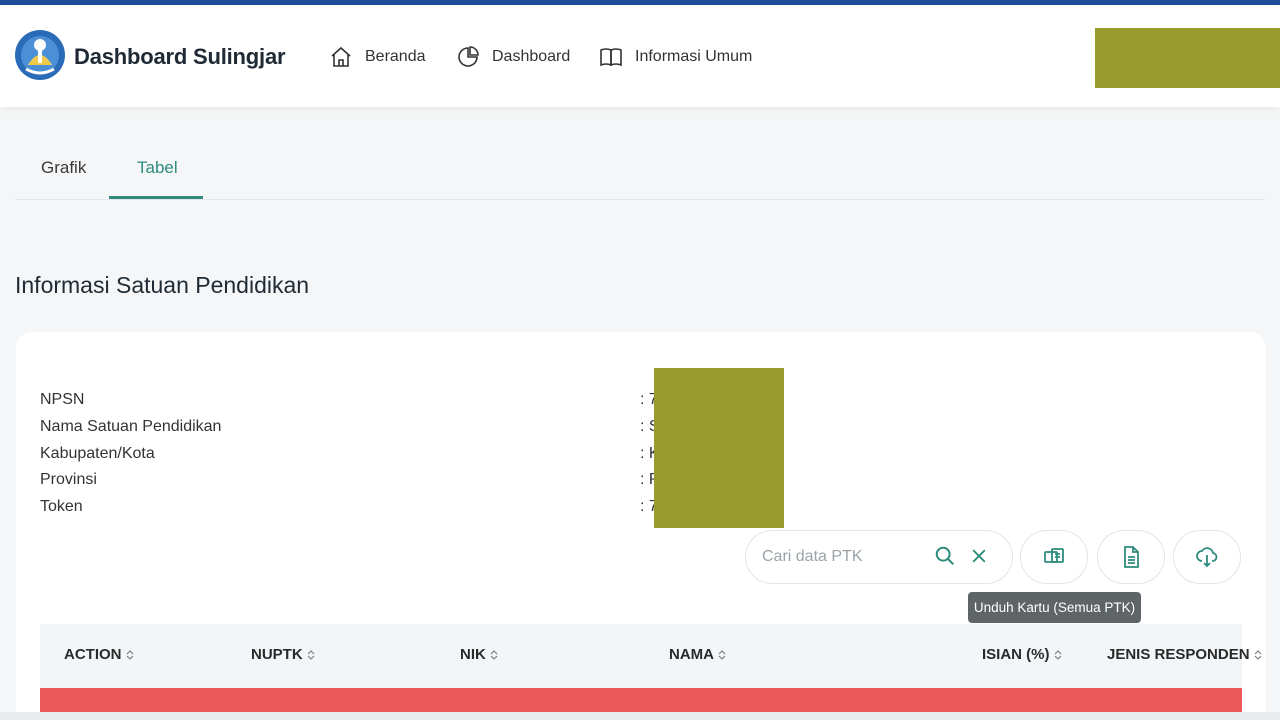 This screenshot has height=720, width=1280. Describe the element at coordinates (68, 479) in the screenshot. I see `info-label-provinsi: Provinsi` at that location.